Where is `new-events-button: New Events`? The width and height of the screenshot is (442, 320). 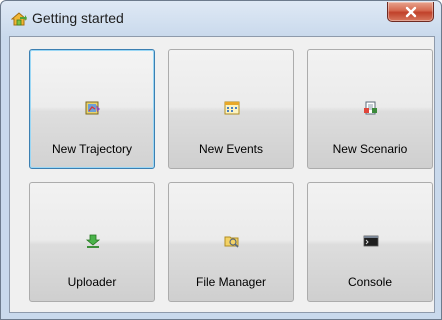 new-events-button: New Events is located at coordinates (231, 109).